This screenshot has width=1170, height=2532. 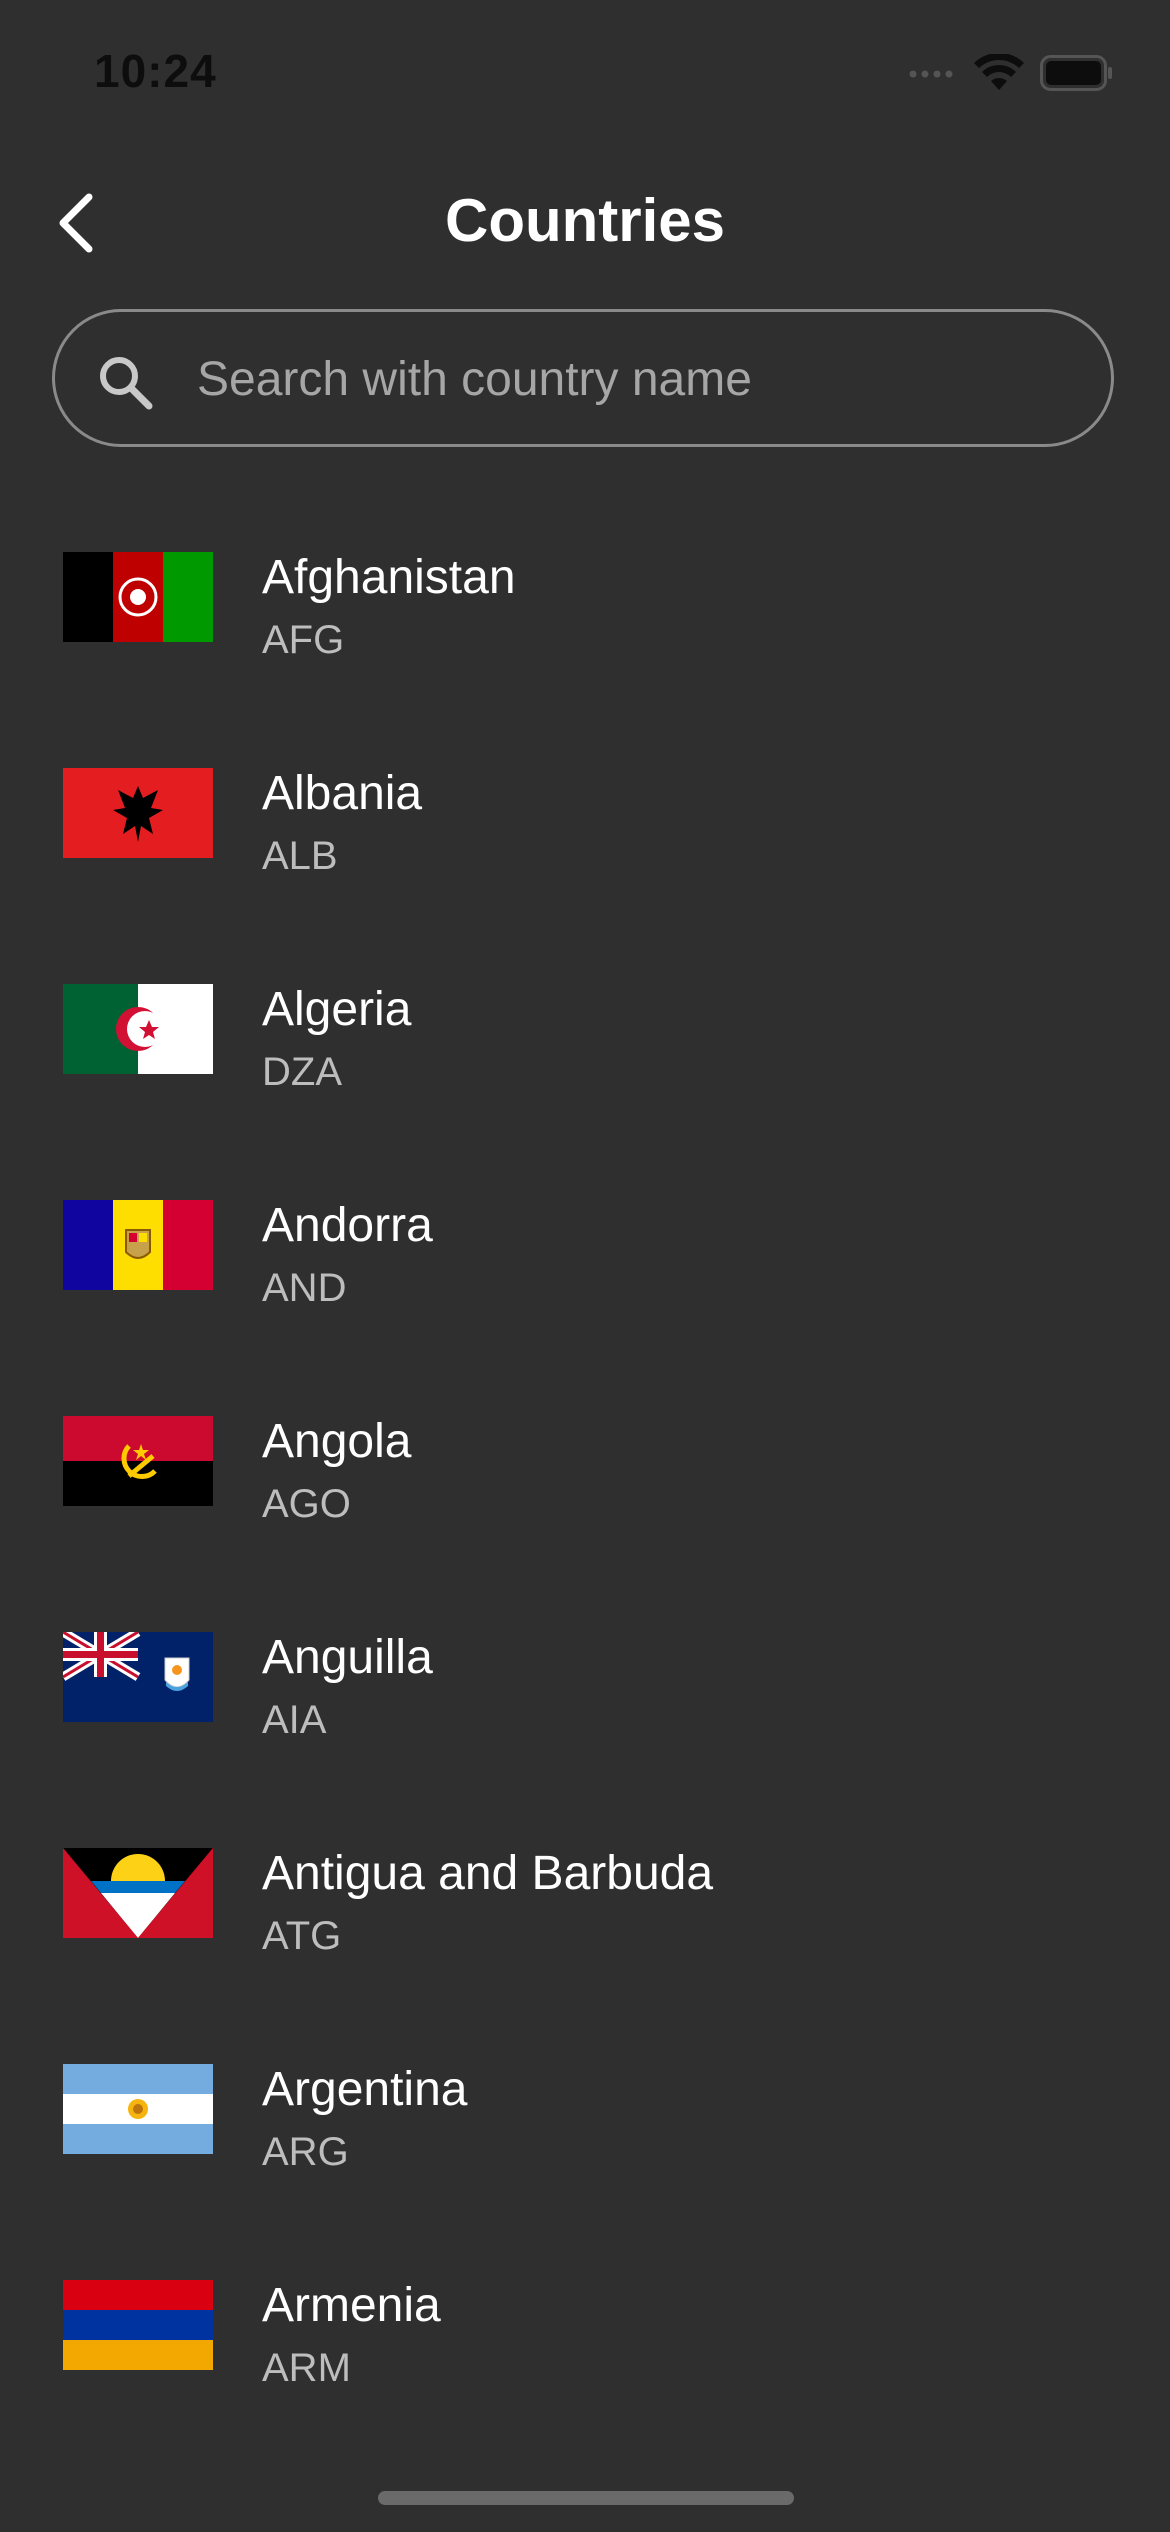 What do you see at coordinates (347, 1225) in the screenshot?
I see `country-name: Andorra` at bounding box center [347, 1225].